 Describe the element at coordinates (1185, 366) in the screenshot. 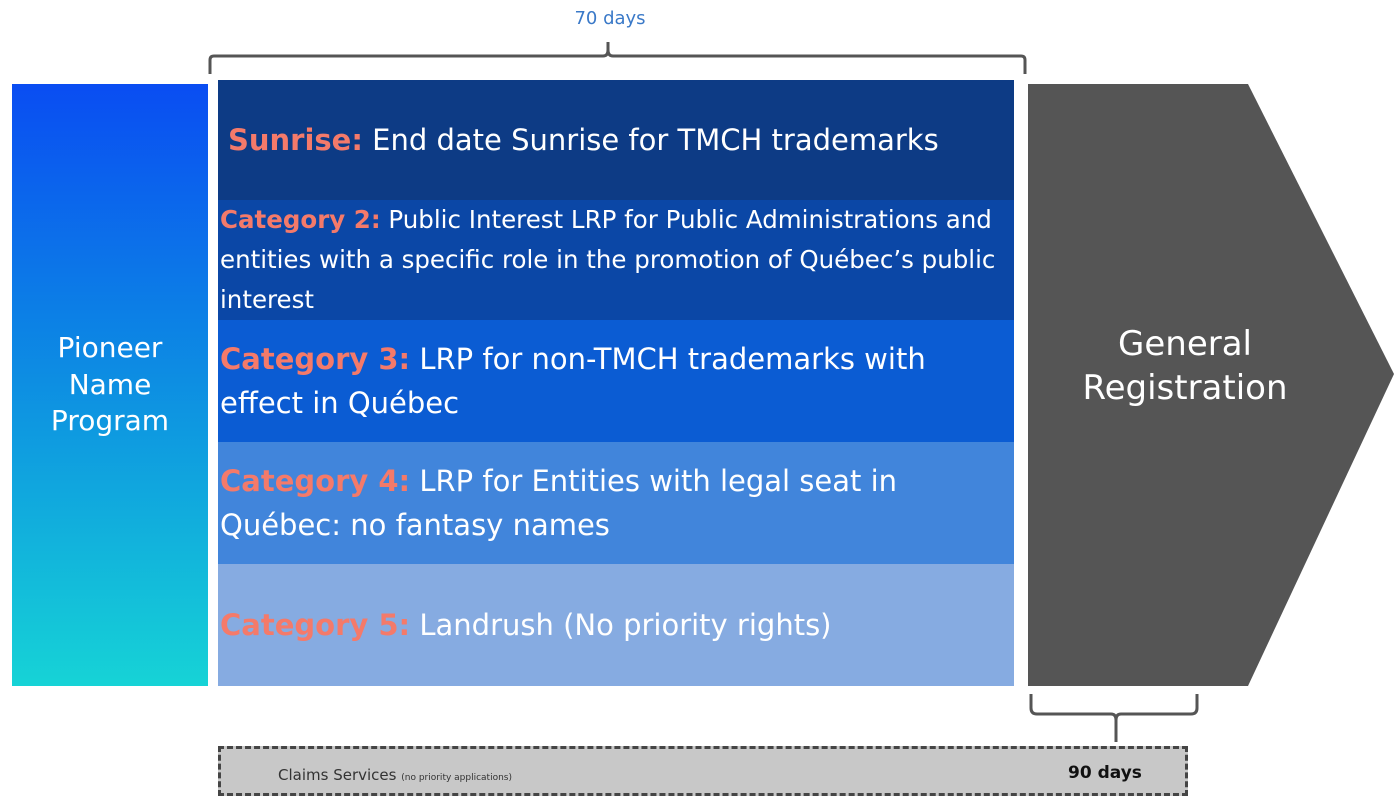

I see `general-registration-label: General Registration` at that location.